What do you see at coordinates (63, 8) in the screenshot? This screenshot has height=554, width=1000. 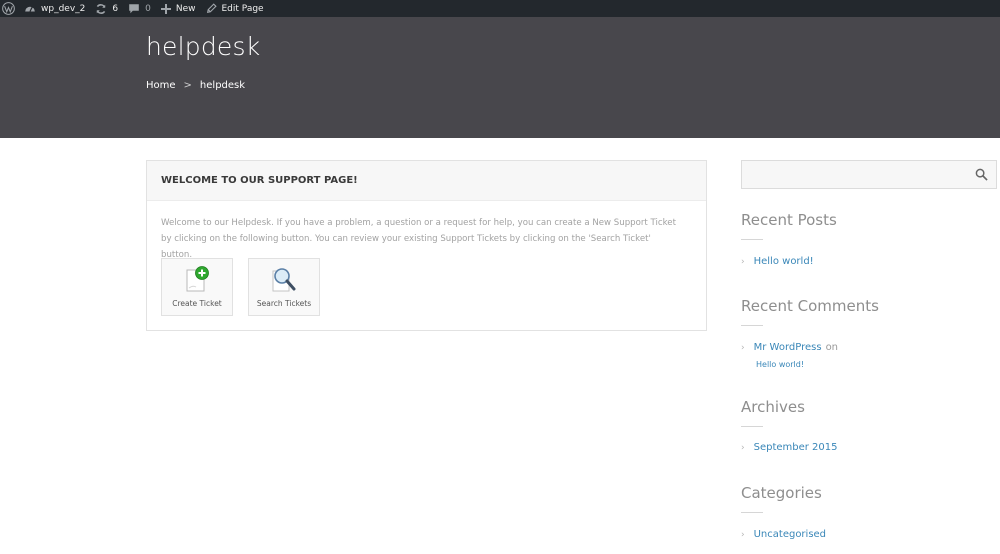 I see `site-name: wp_dev_2` at bounding box center [63, 8].